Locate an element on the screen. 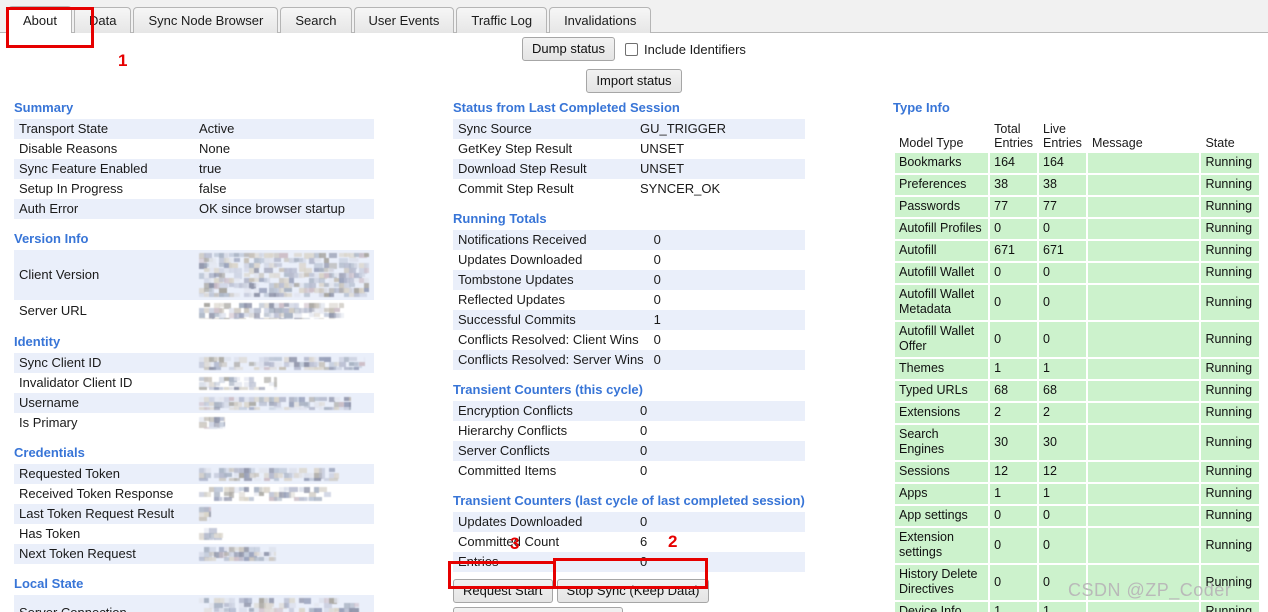 Image resolution: width=1268 pixels, height=612 pixels. table-row: Bookmarks 164 164 Running is located at coordinates (1077, 163).